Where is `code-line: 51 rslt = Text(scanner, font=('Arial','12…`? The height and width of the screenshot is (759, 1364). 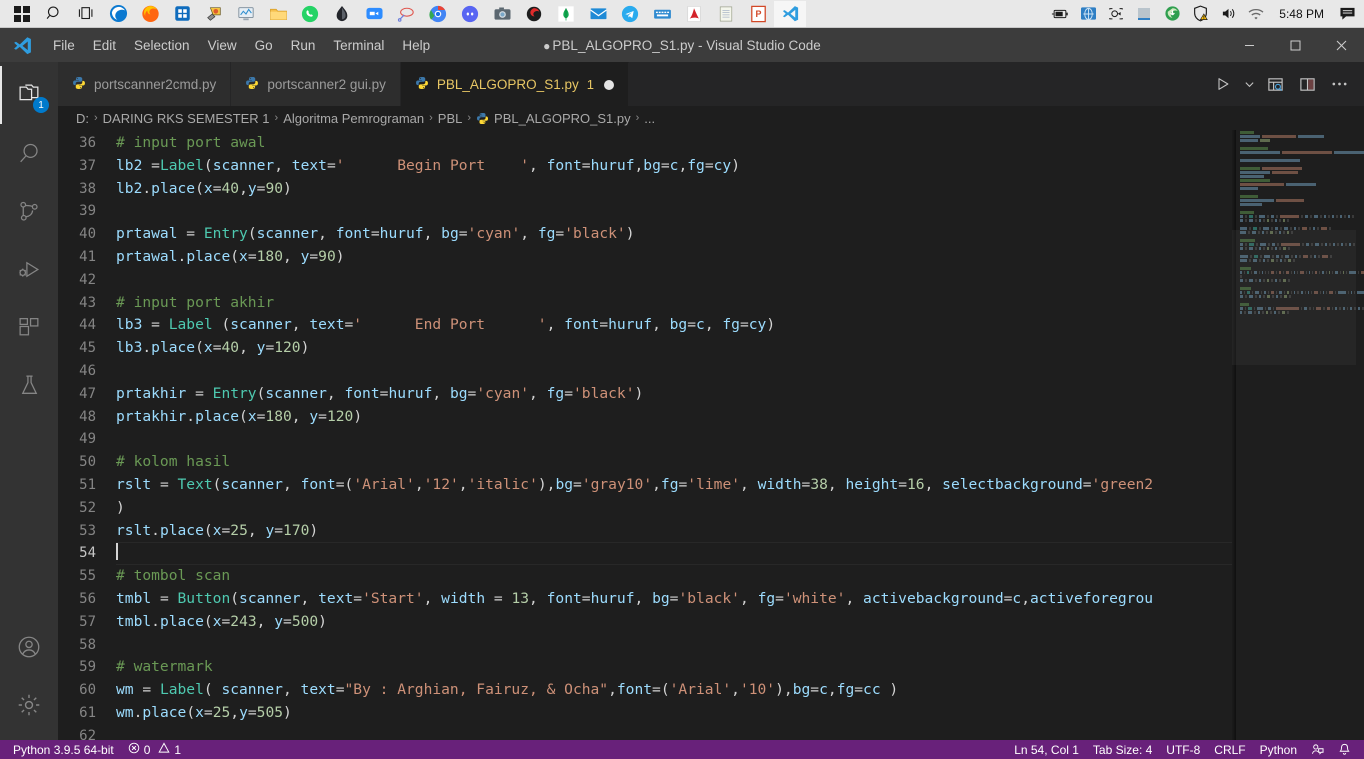 code-line: 51 rslt = Text(scanner, font=('Arial','12… is located at coordinates (645, 485).